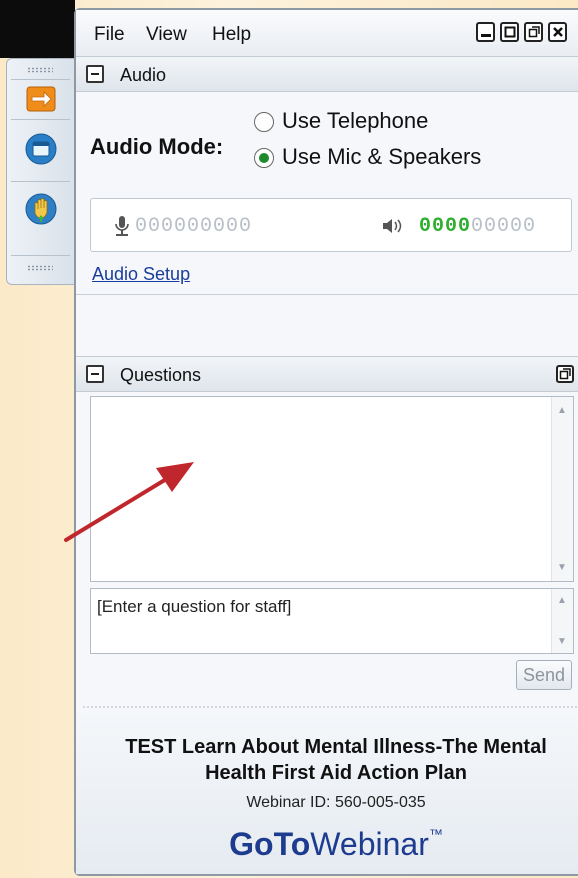  I want to click on menu-view: View, so click(166, 35).